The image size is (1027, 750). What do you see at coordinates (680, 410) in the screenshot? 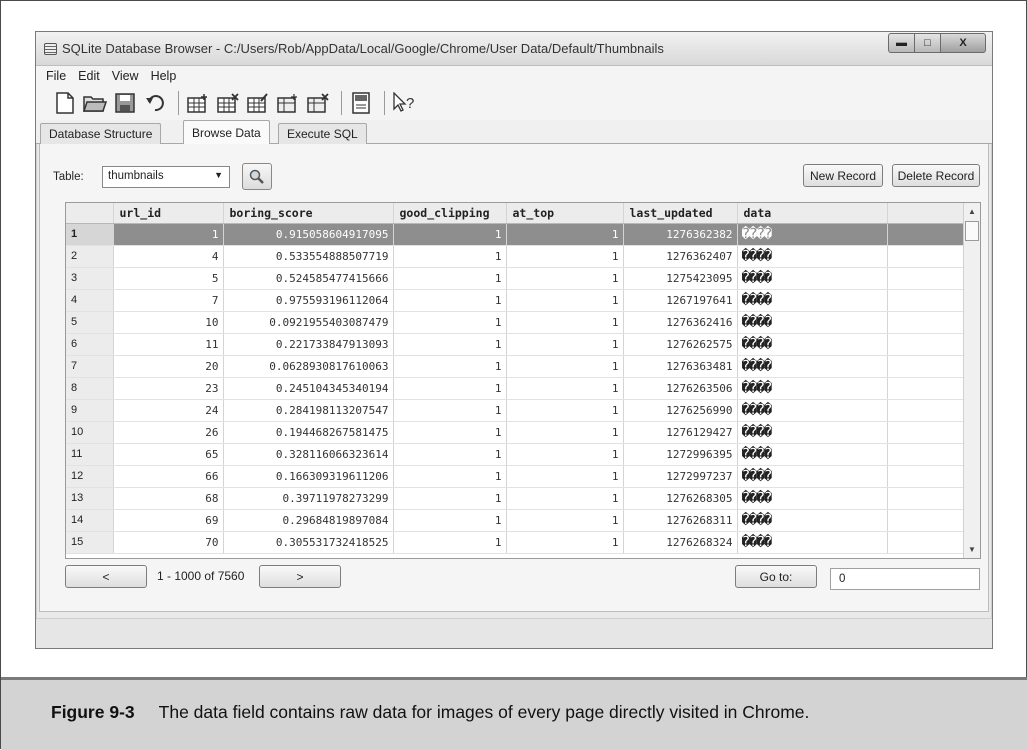
I see `last-updated-cell: 1276256990` at bounding box center [680, 410].